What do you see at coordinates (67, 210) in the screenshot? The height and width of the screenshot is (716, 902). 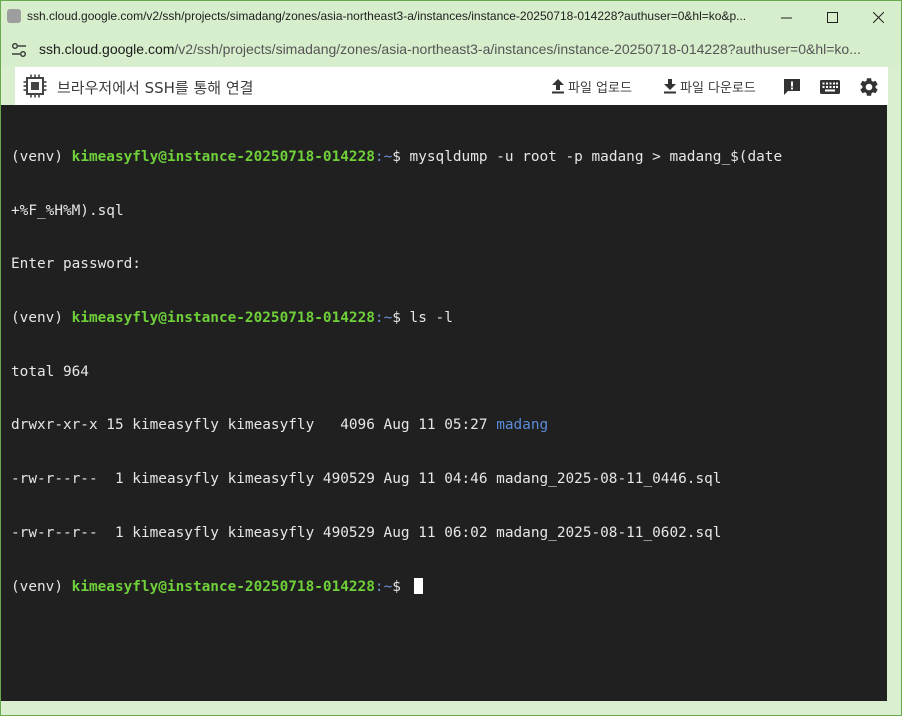 I see `terminal-line: +%F_%H%M).sql` at bounding box center [67, 210].